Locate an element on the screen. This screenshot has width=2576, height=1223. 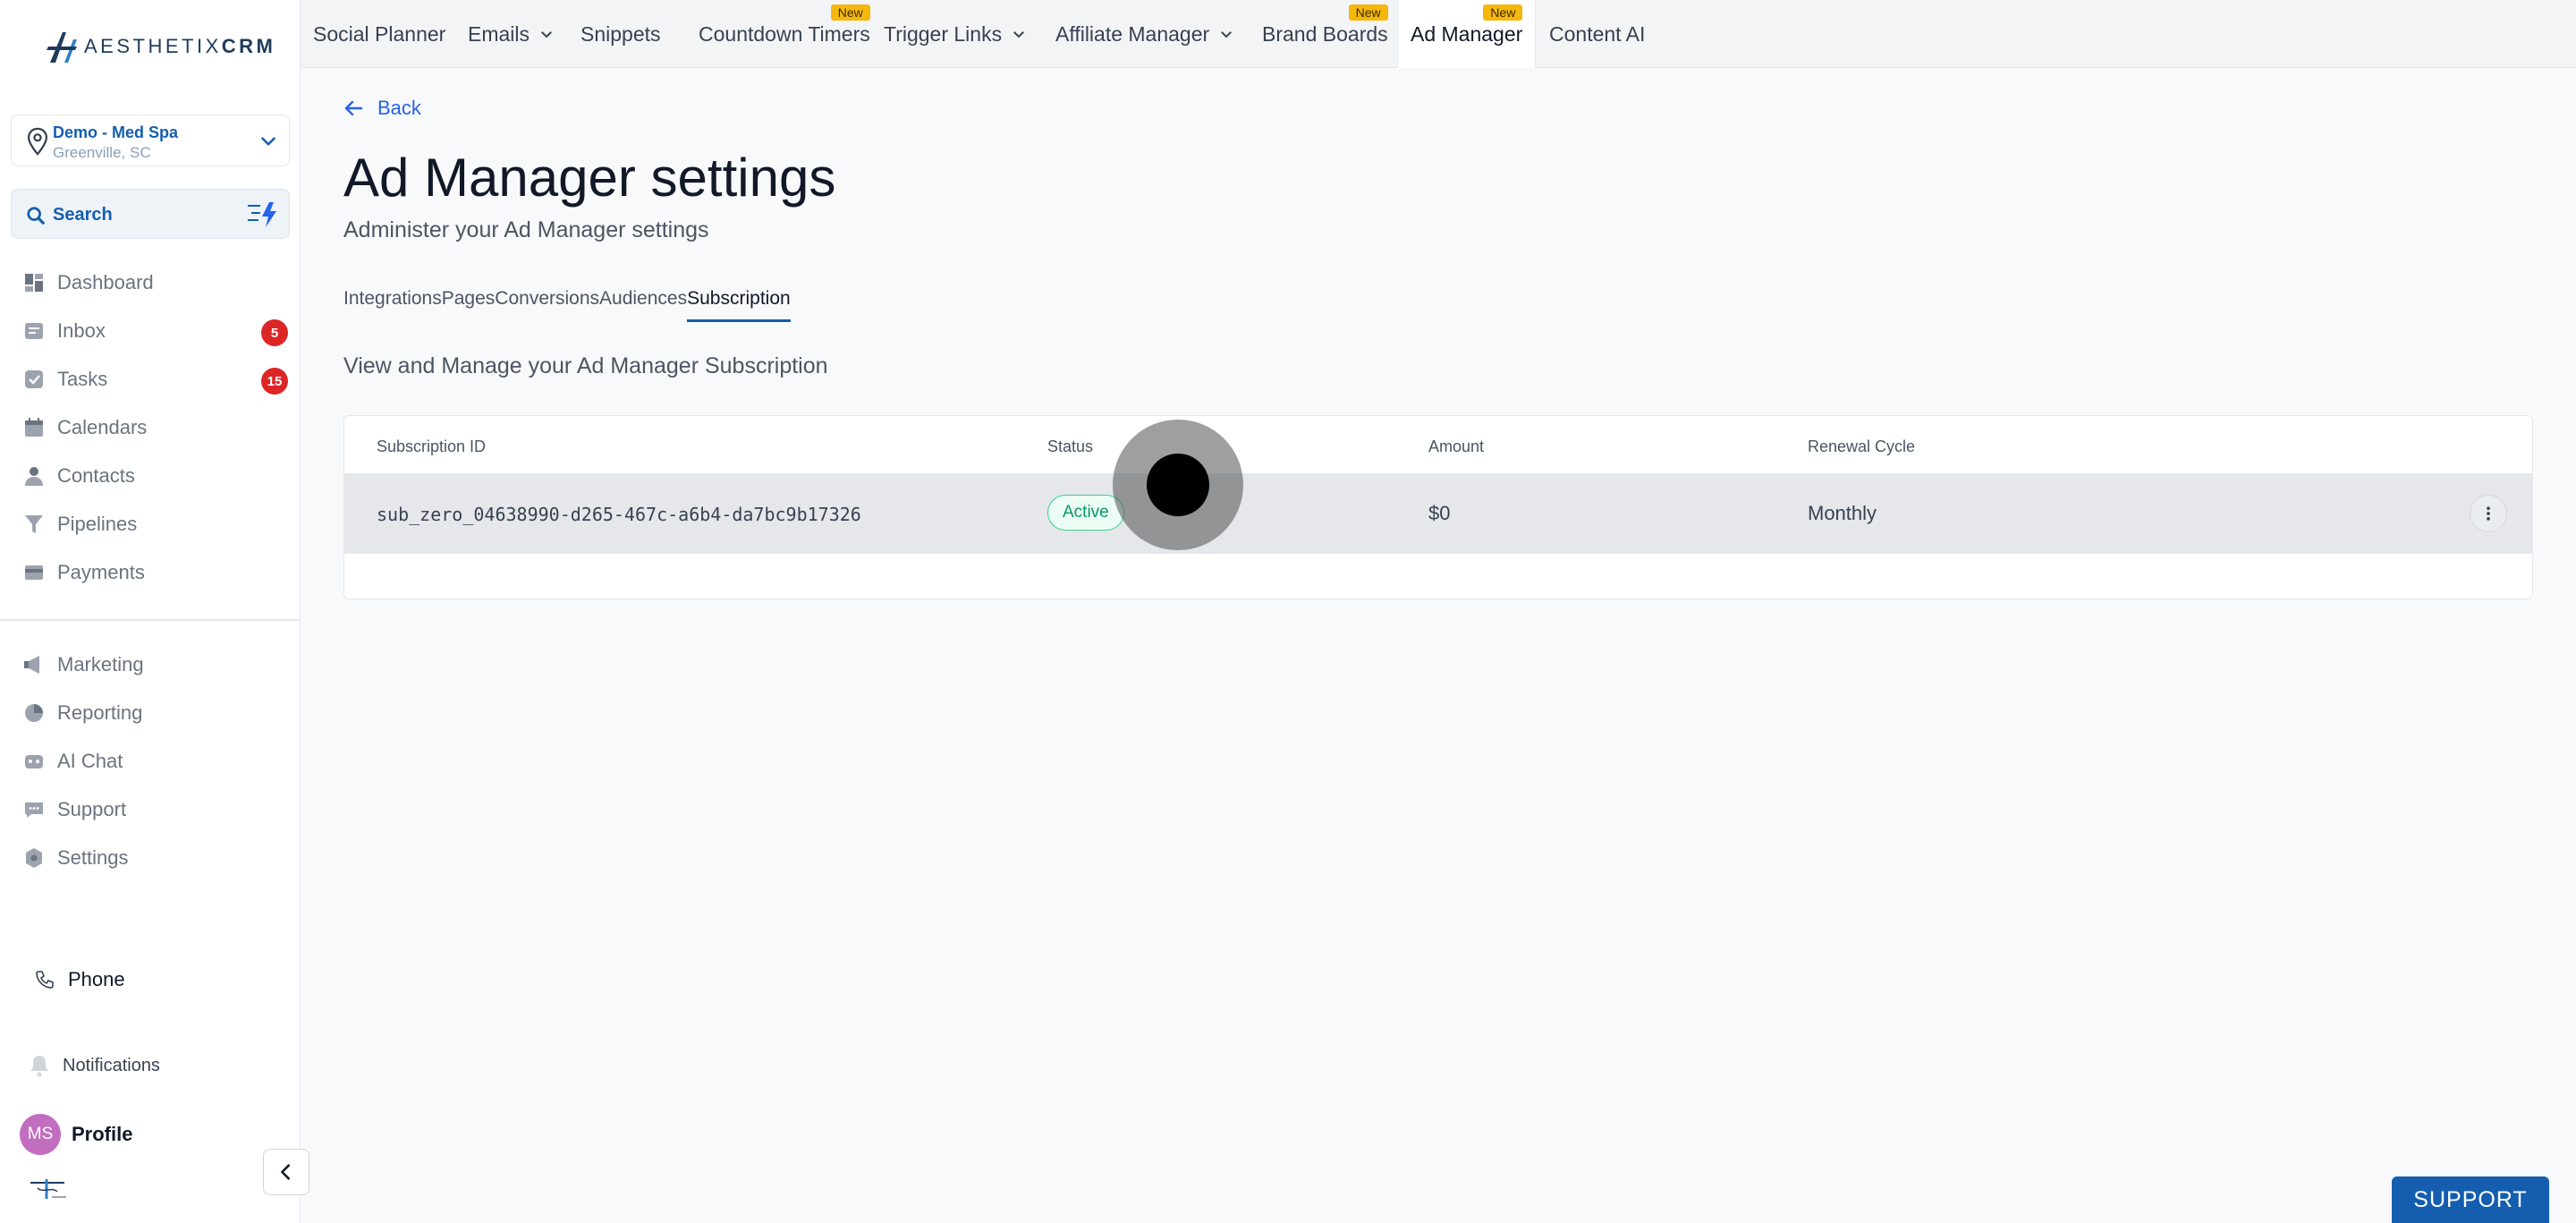
tasks-icon is located at coordinates (34, 379).